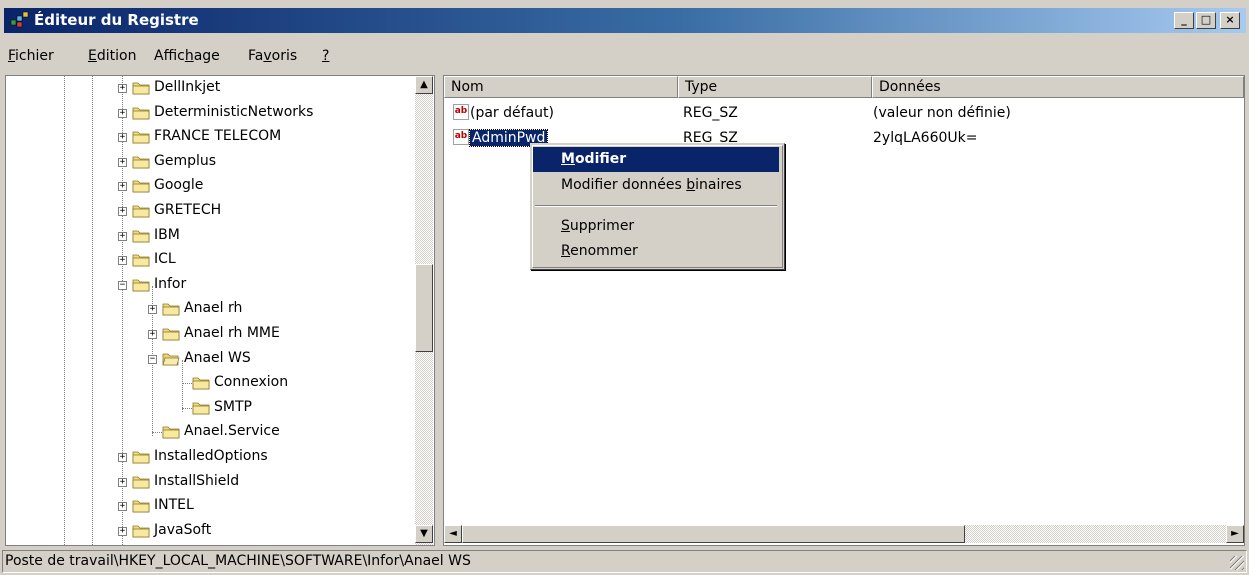  What do you see at coordinates (167, 234) in the screenshot?
I see `tree-item-label: IBM` at bounding box center [167, 234].